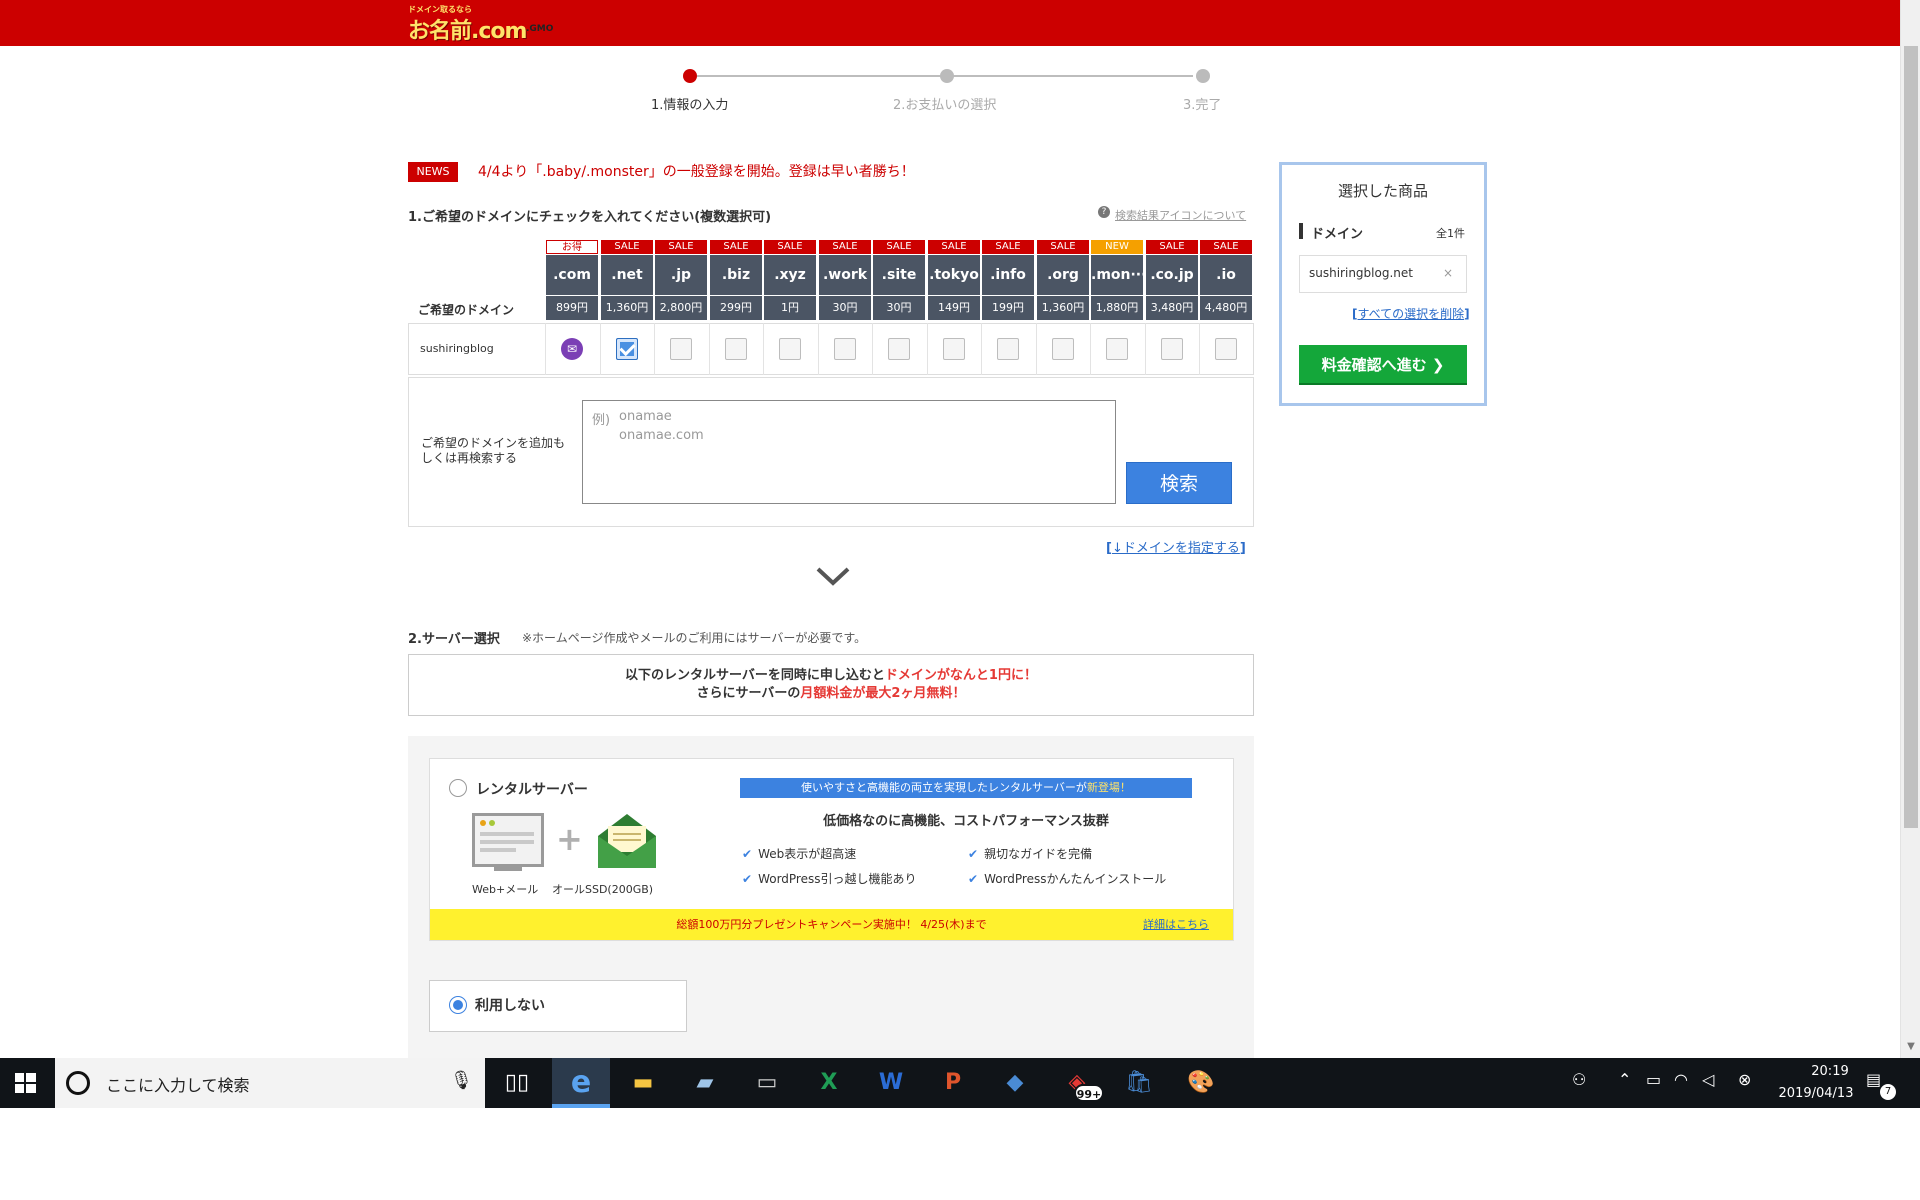 The height and width of the screenshot is (1200, 1920). I want to click on specify-domain-link: [↓ドメインを指定する], so click(1176, 546).